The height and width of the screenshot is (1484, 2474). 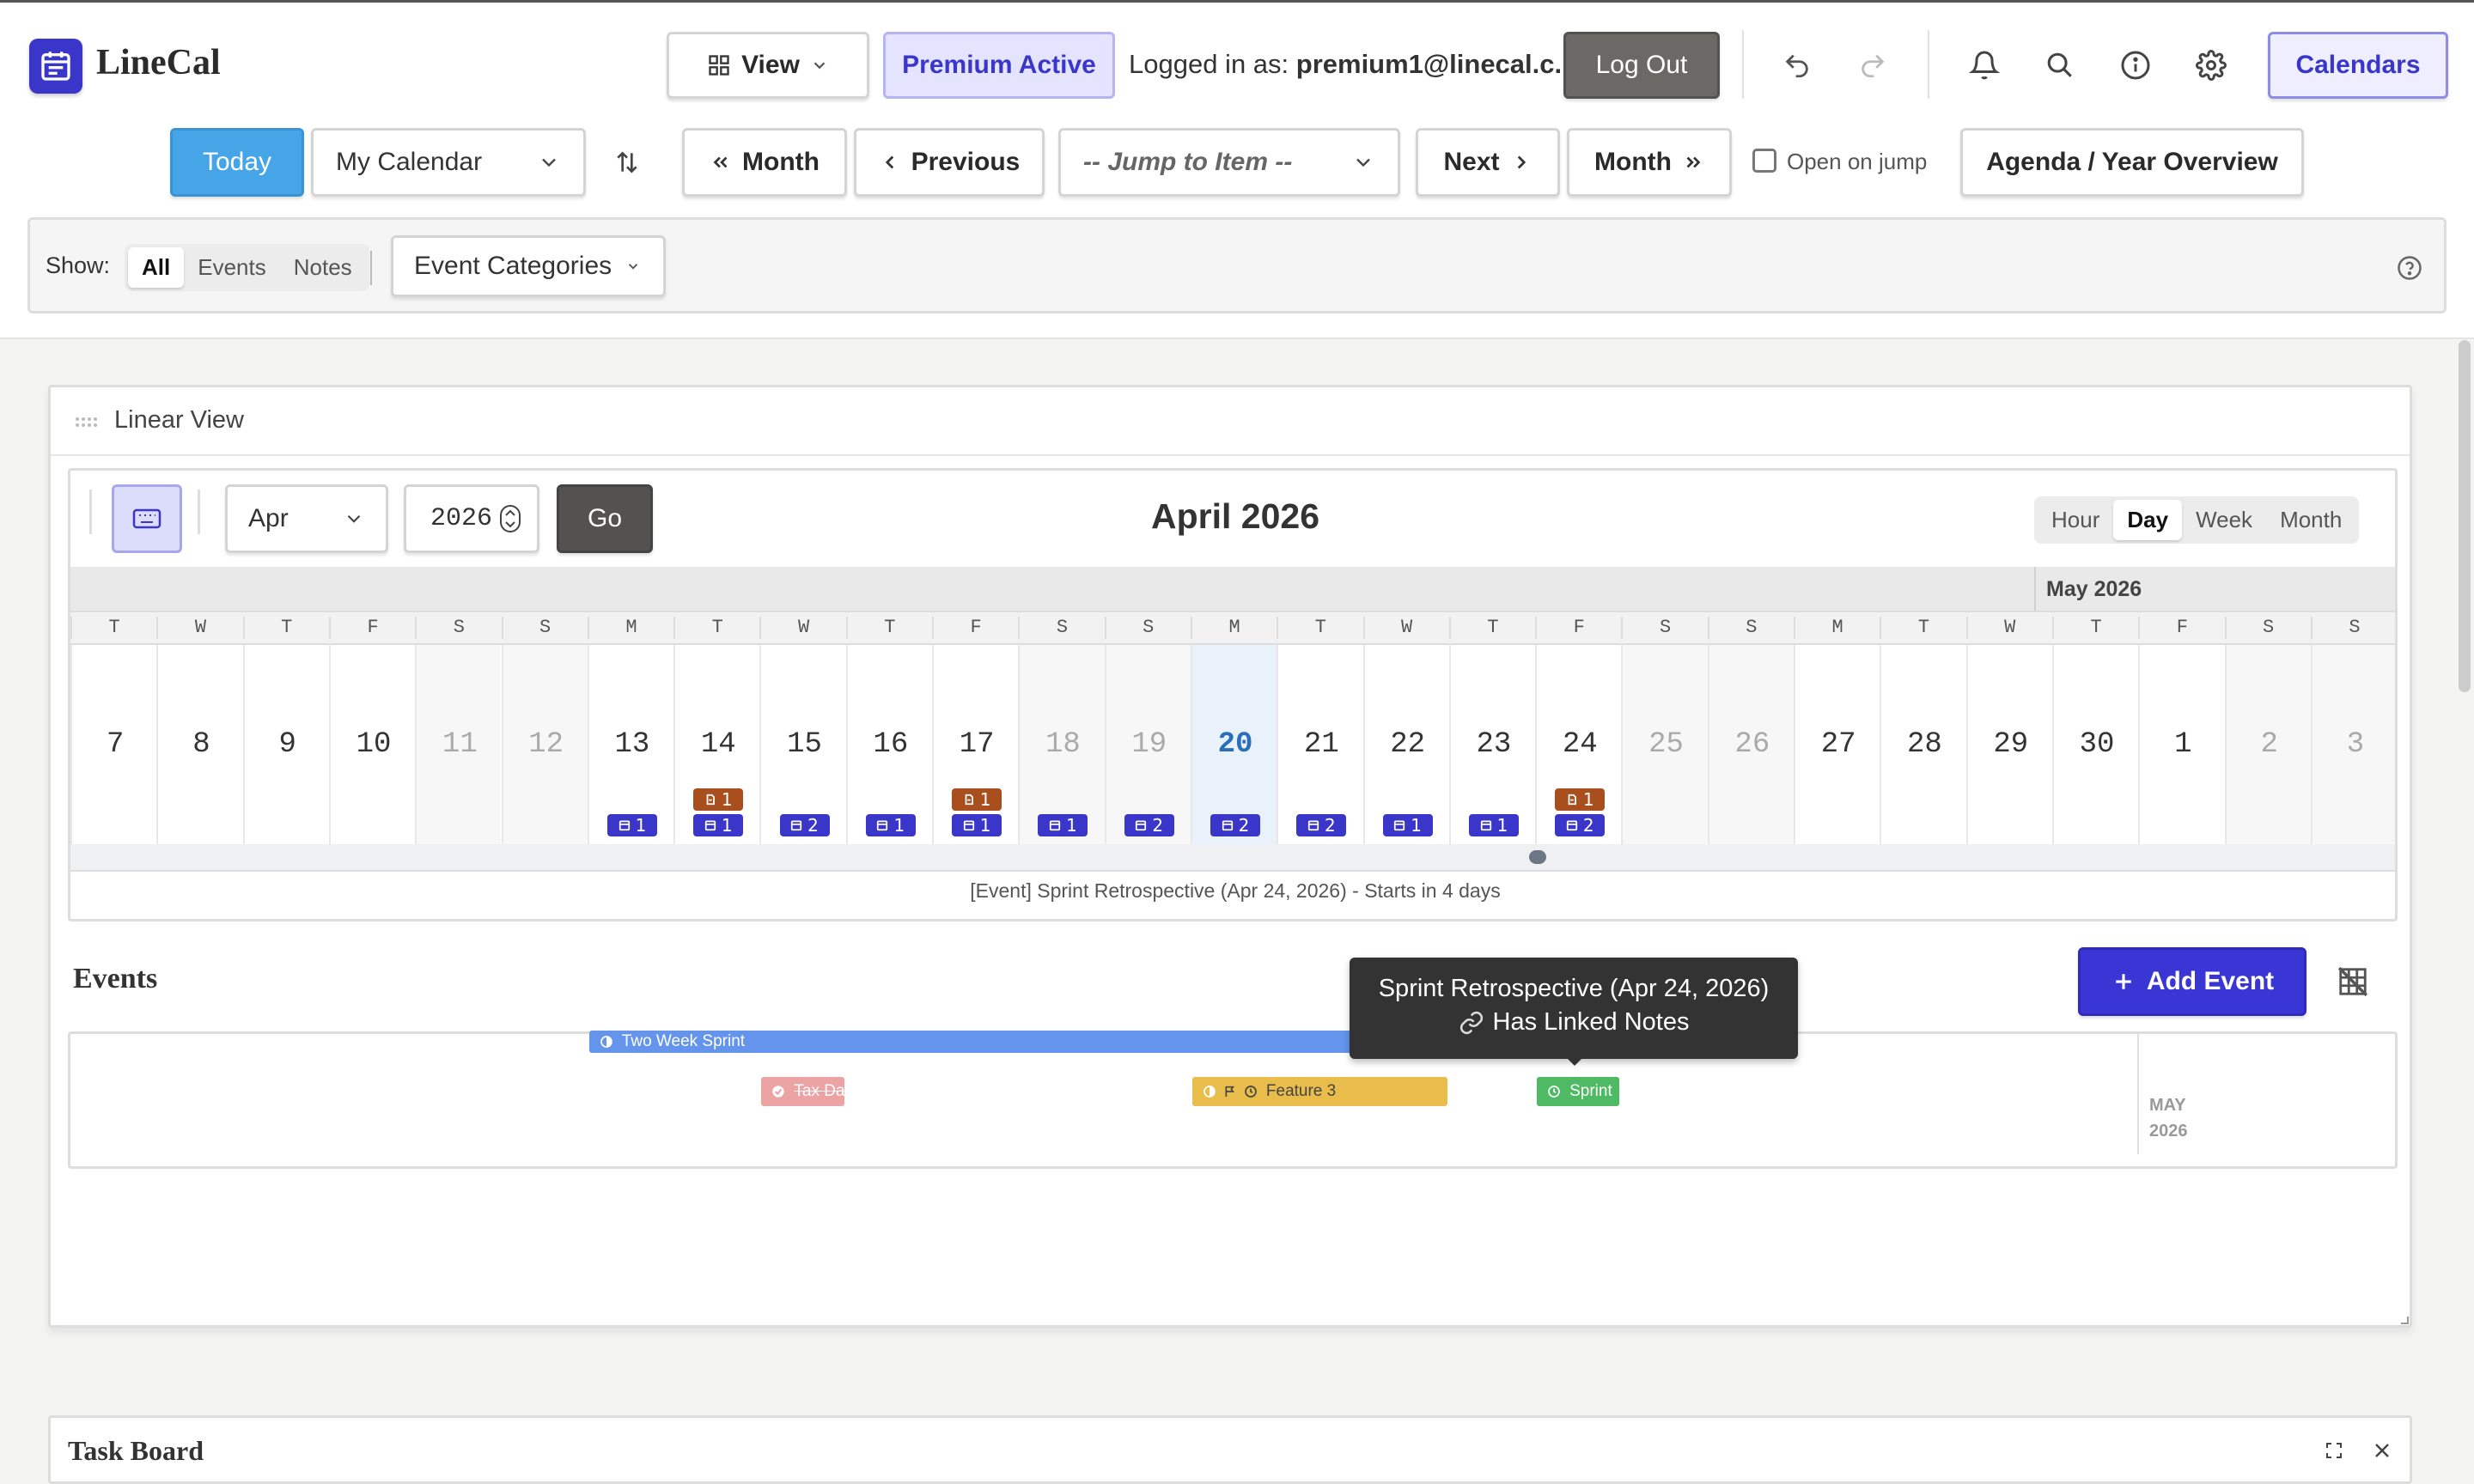 I want to click on day-cell: 19 2, so click(x=1147, y=745).